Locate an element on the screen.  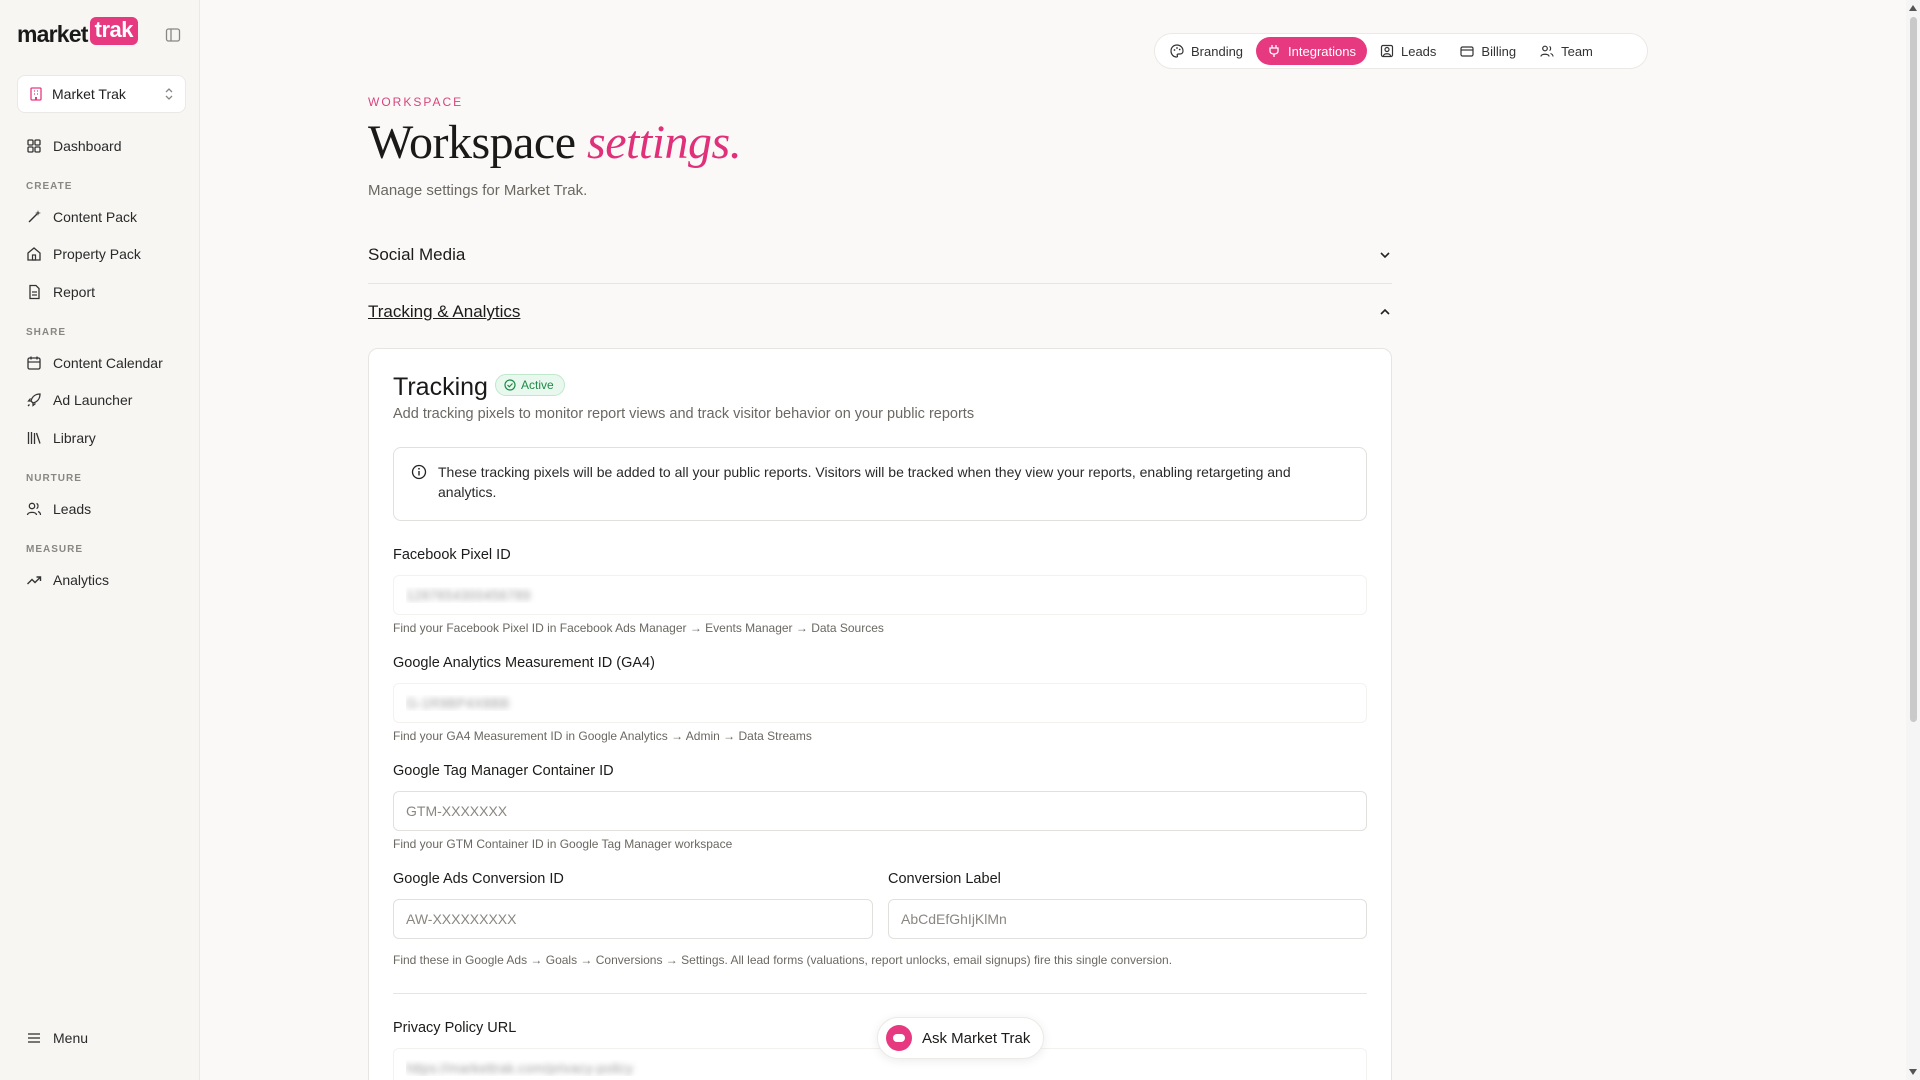
gtm-label: Google Tag Manager Container ID is located at coordinates (503, 771).